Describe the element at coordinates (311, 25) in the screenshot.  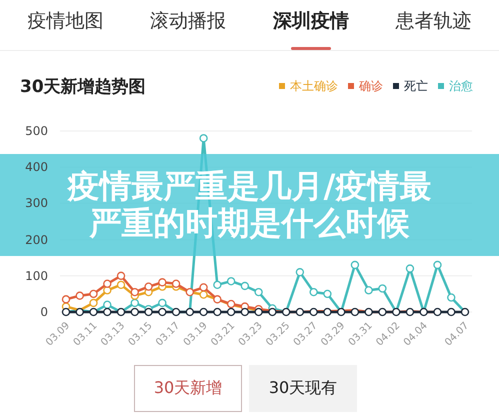
I see `tab: 深圳疫情` at that location.